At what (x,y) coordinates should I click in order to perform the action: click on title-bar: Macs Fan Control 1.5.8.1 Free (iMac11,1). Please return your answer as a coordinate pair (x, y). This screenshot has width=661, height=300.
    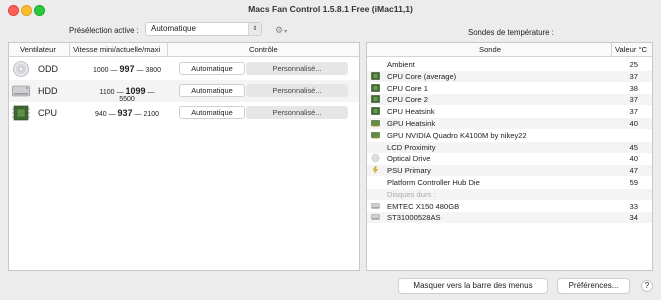
    Looking at the image, I should click on (330, 10).